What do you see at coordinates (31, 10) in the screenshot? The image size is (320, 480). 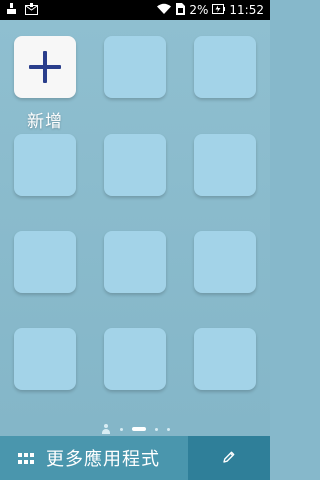 I see `mail-icon` at bounding box center [31, 10].